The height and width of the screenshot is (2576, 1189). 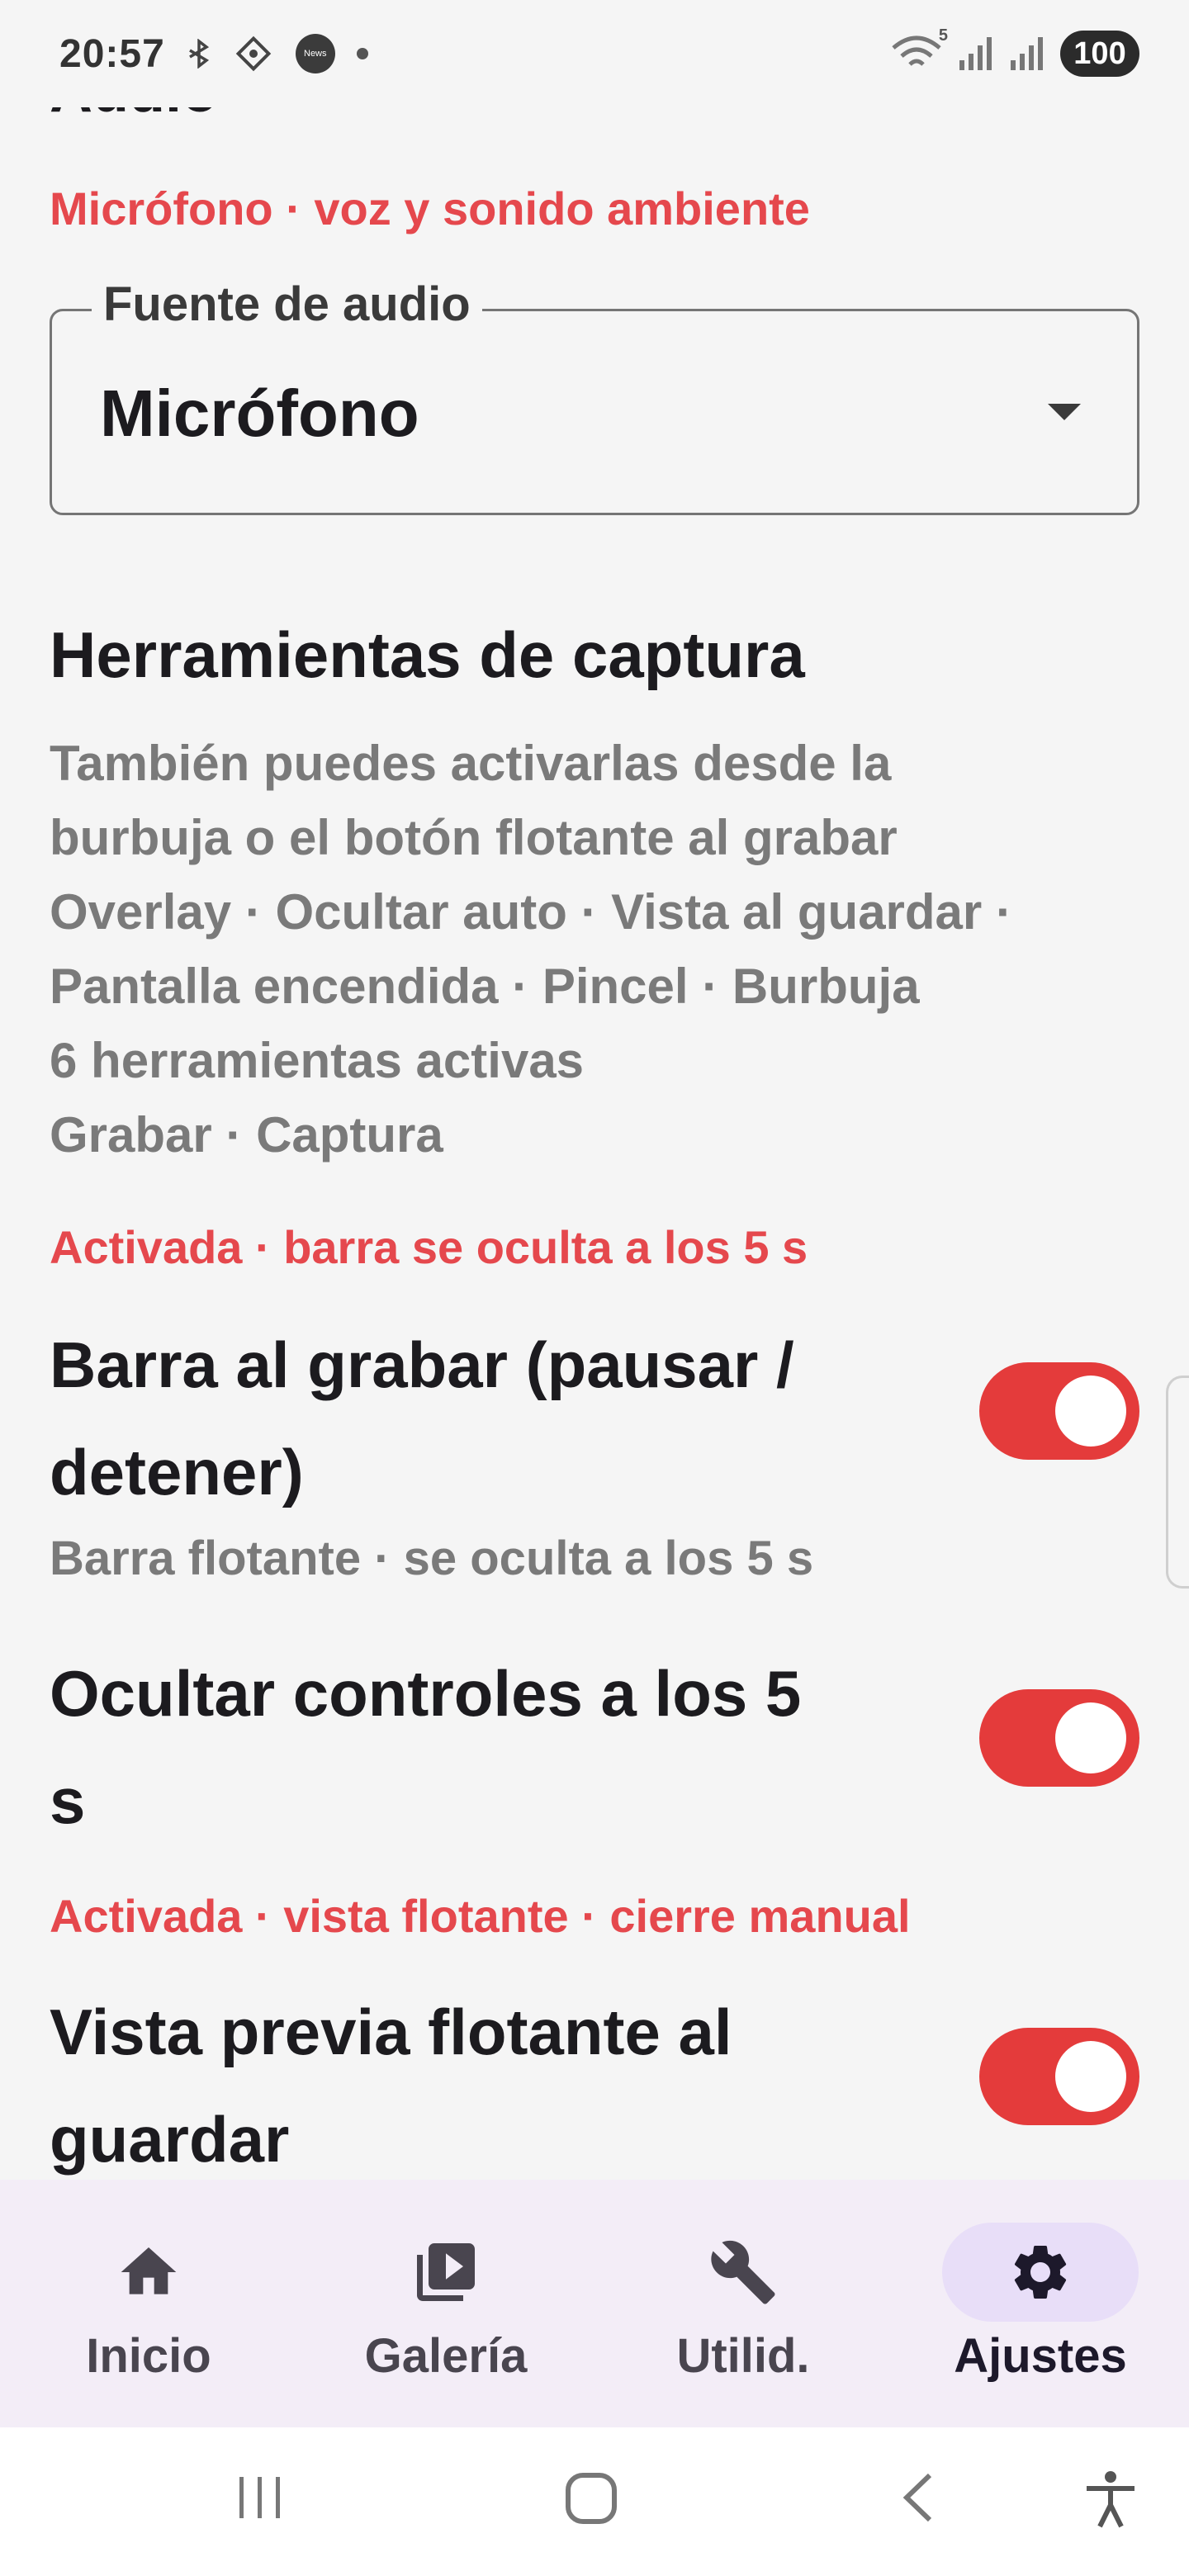 I want to click on home-button-icon, so click(x=591, y=2498).